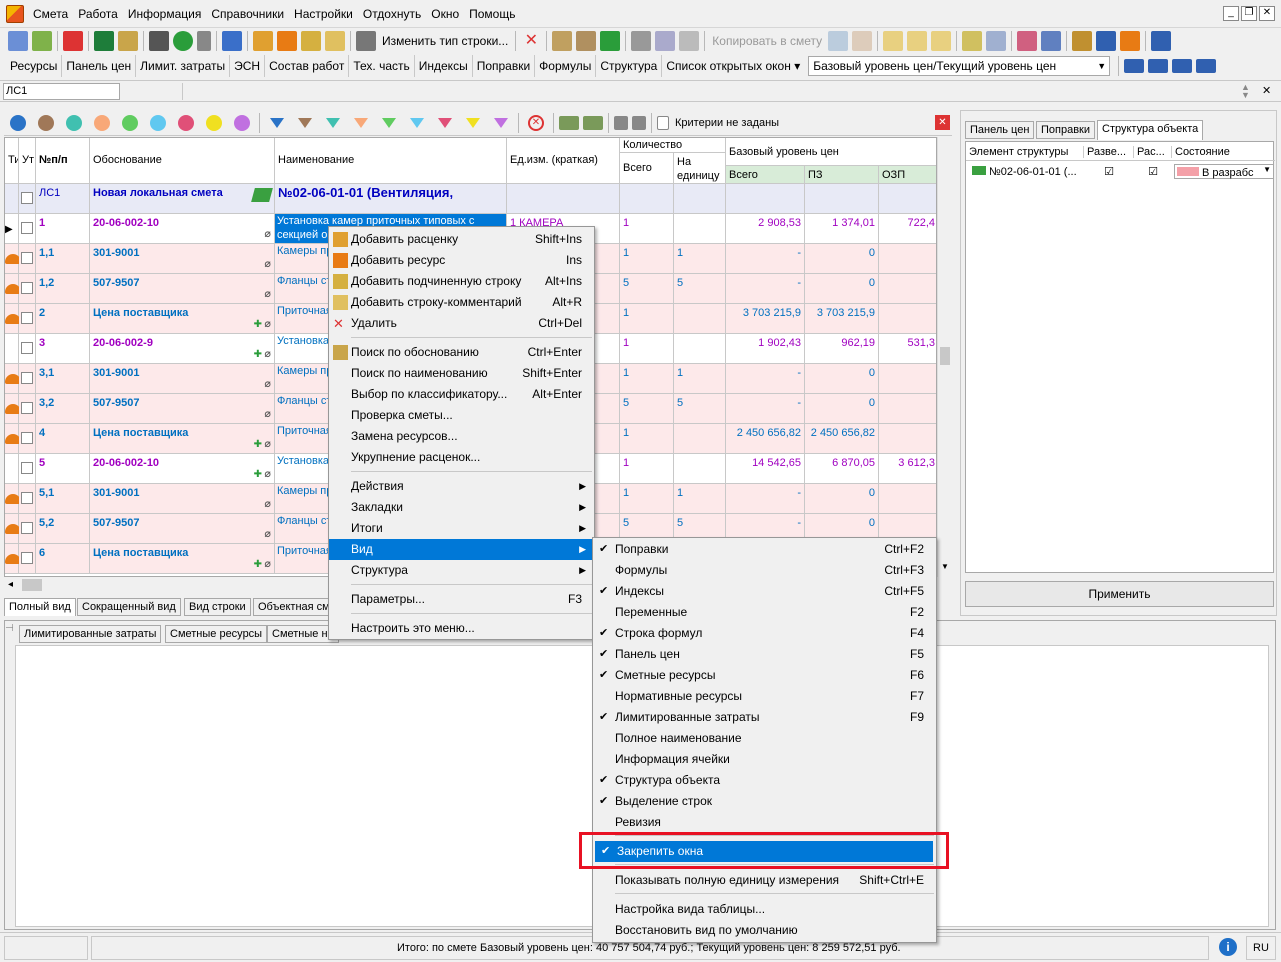 Image resolution: width=1281 pixels, height=962 pixels. I want to click on app-icon, so click(15, 13).